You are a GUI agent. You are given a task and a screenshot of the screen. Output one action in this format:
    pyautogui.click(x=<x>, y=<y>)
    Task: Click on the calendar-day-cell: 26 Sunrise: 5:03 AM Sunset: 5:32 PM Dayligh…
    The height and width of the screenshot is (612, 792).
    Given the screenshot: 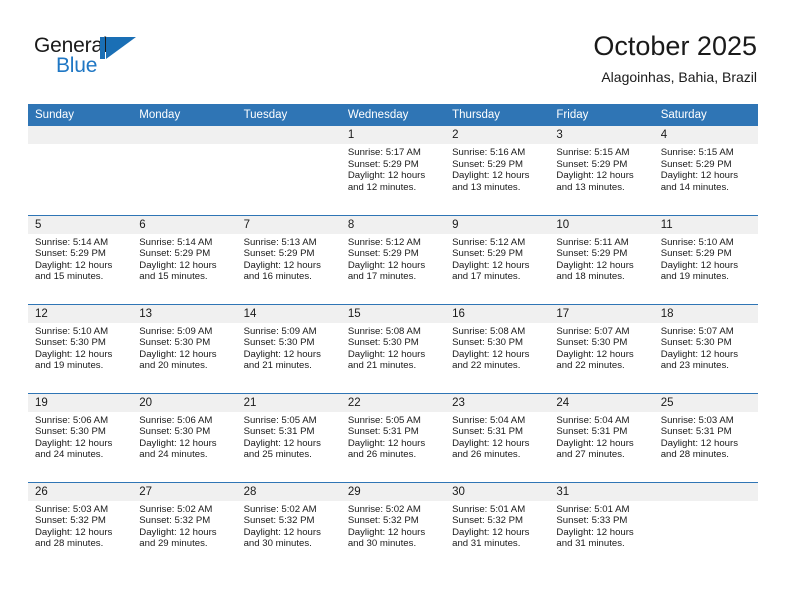 What is the action you would take?
    pyautogui.click(x=80, y=526)
    